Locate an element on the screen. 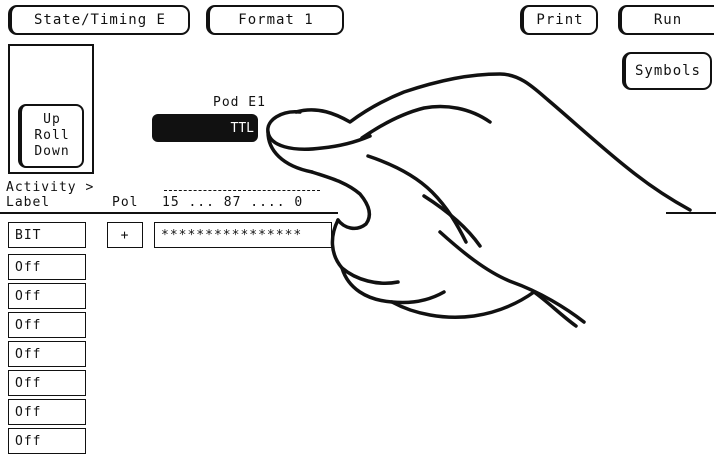  header-divider-right is located at coordinates (691, 213).